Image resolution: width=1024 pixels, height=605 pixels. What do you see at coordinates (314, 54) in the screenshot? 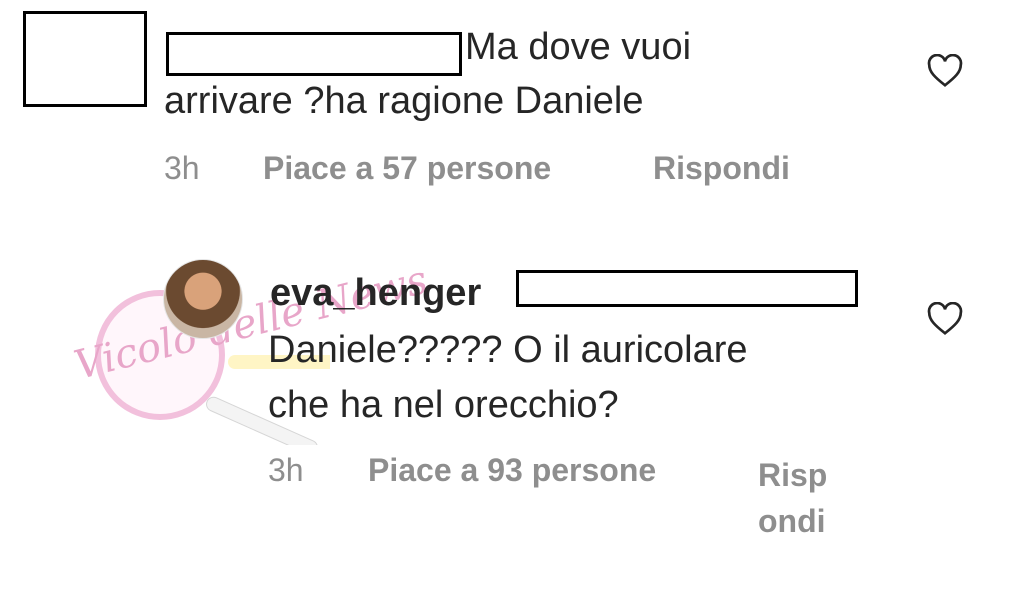
I see `redacted-username` at bounding box center [314, 54].